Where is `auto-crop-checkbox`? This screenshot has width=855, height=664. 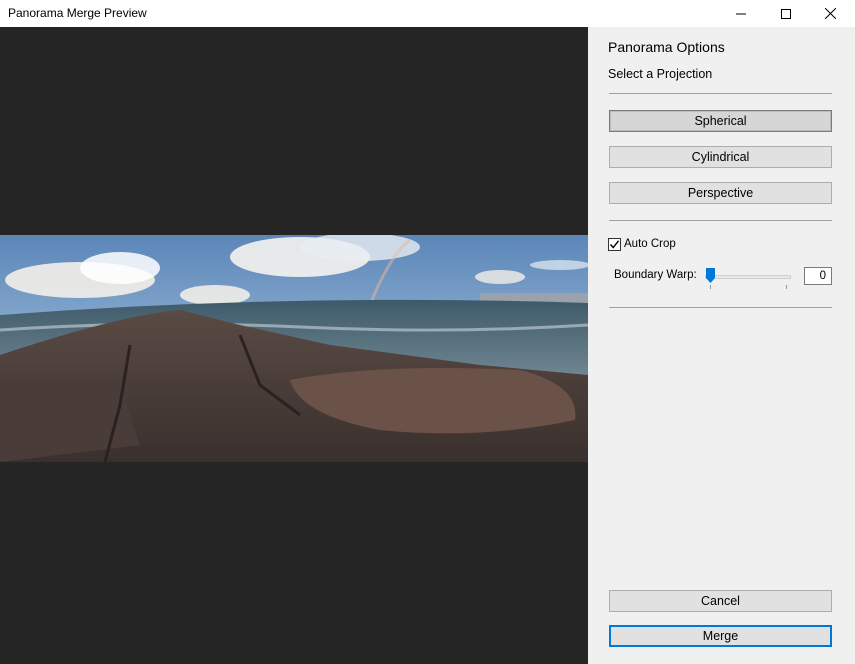 auto-crop-checkbox is located at coordinates (614, 244).